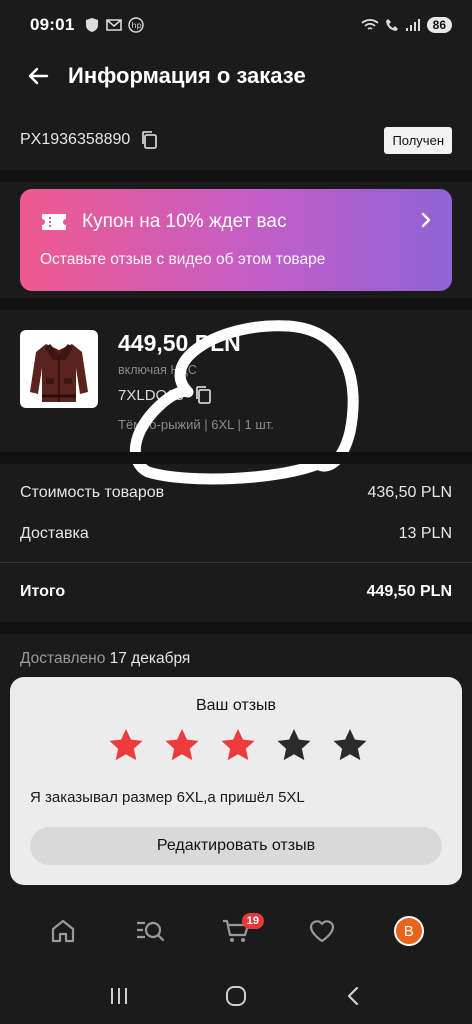  What do you see at coordinates (370, 24) in the screenshot?
I see `wifi-icon` at bounding box center [370, 24].